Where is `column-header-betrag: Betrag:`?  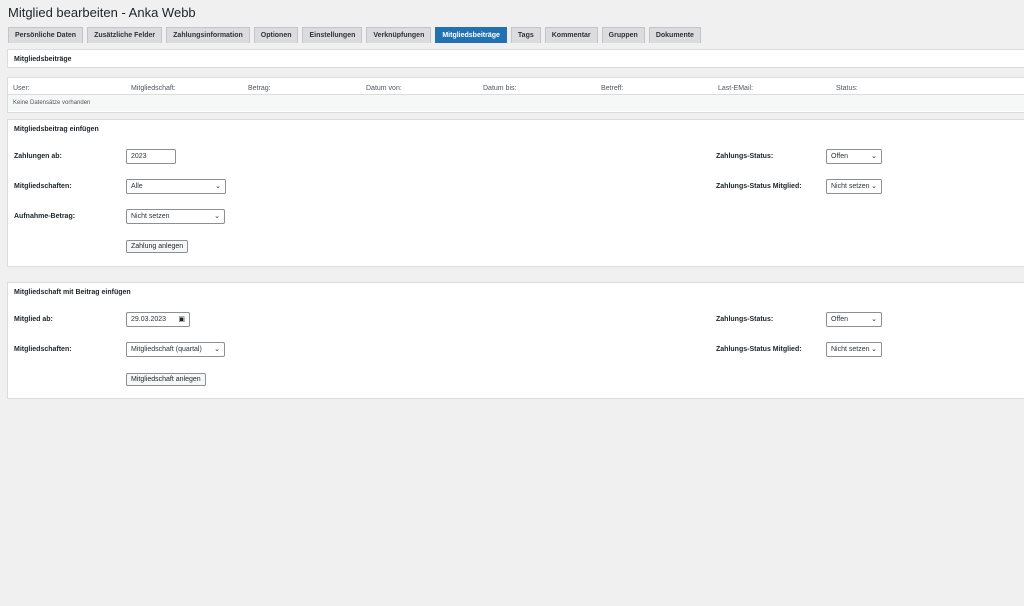
column-header-betrag: Betrag: is located at coordinates (259, 88).